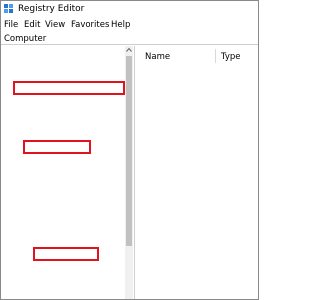 This screenshot has height=300, width=320. Describe the element at coordinates (50, 52) in the screenshot. I see `tree-item-label: Computer` at that location.